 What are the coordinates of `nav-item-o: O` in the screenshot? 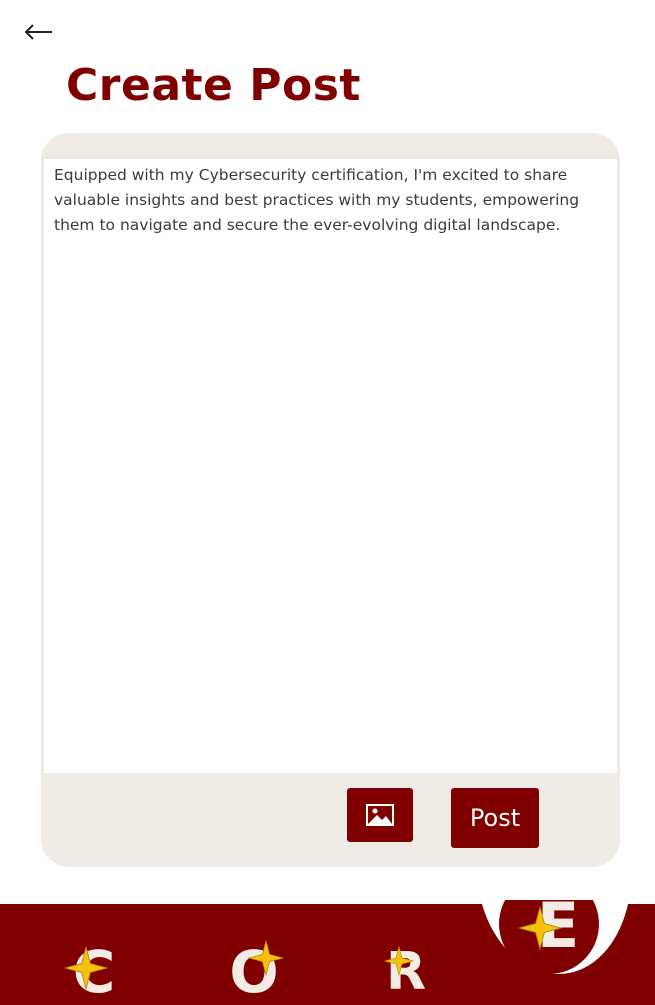 It's located at (254, 971).